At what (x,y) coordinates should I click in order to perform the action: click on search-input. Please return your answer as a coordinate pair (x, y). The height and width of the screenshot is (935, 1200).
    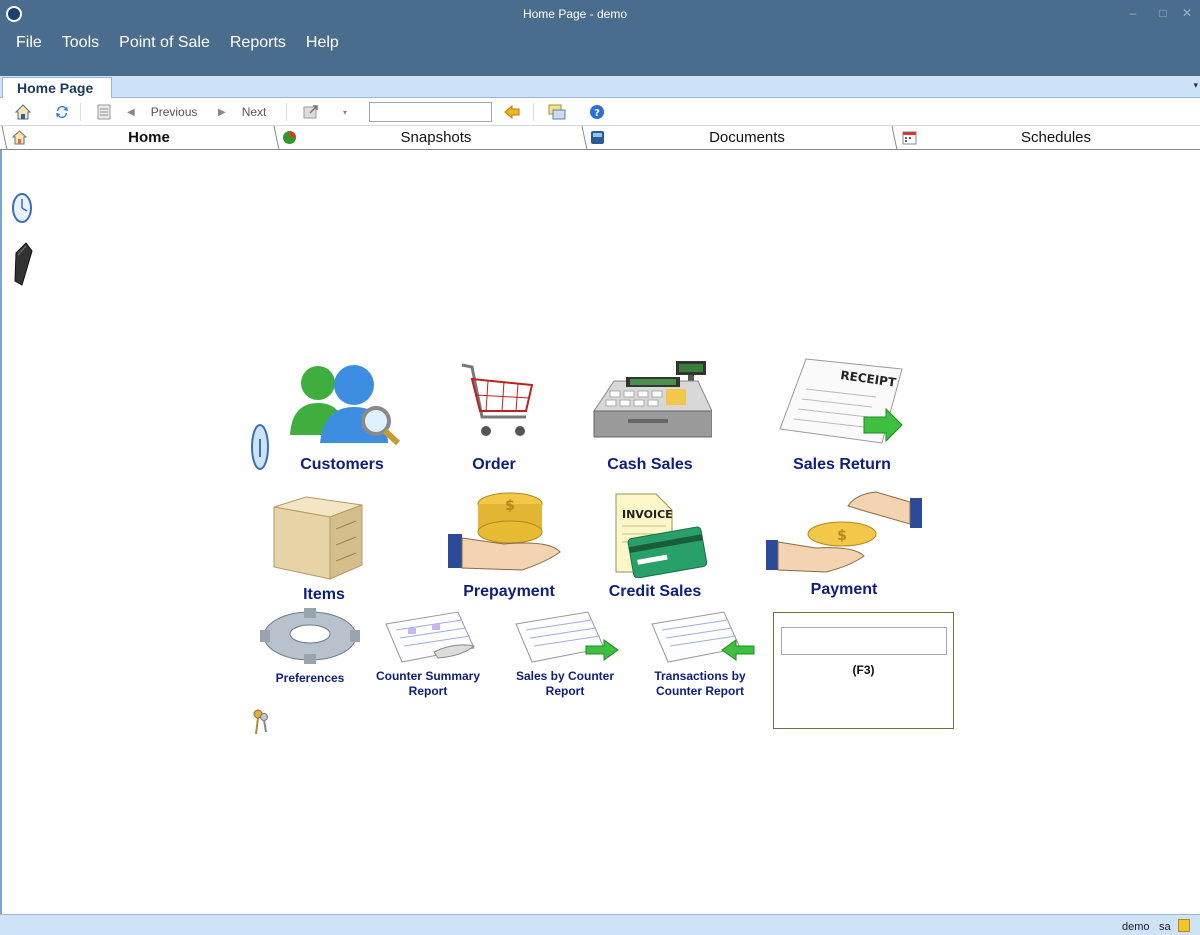
    Looking at the image, I should click on (430, 112).